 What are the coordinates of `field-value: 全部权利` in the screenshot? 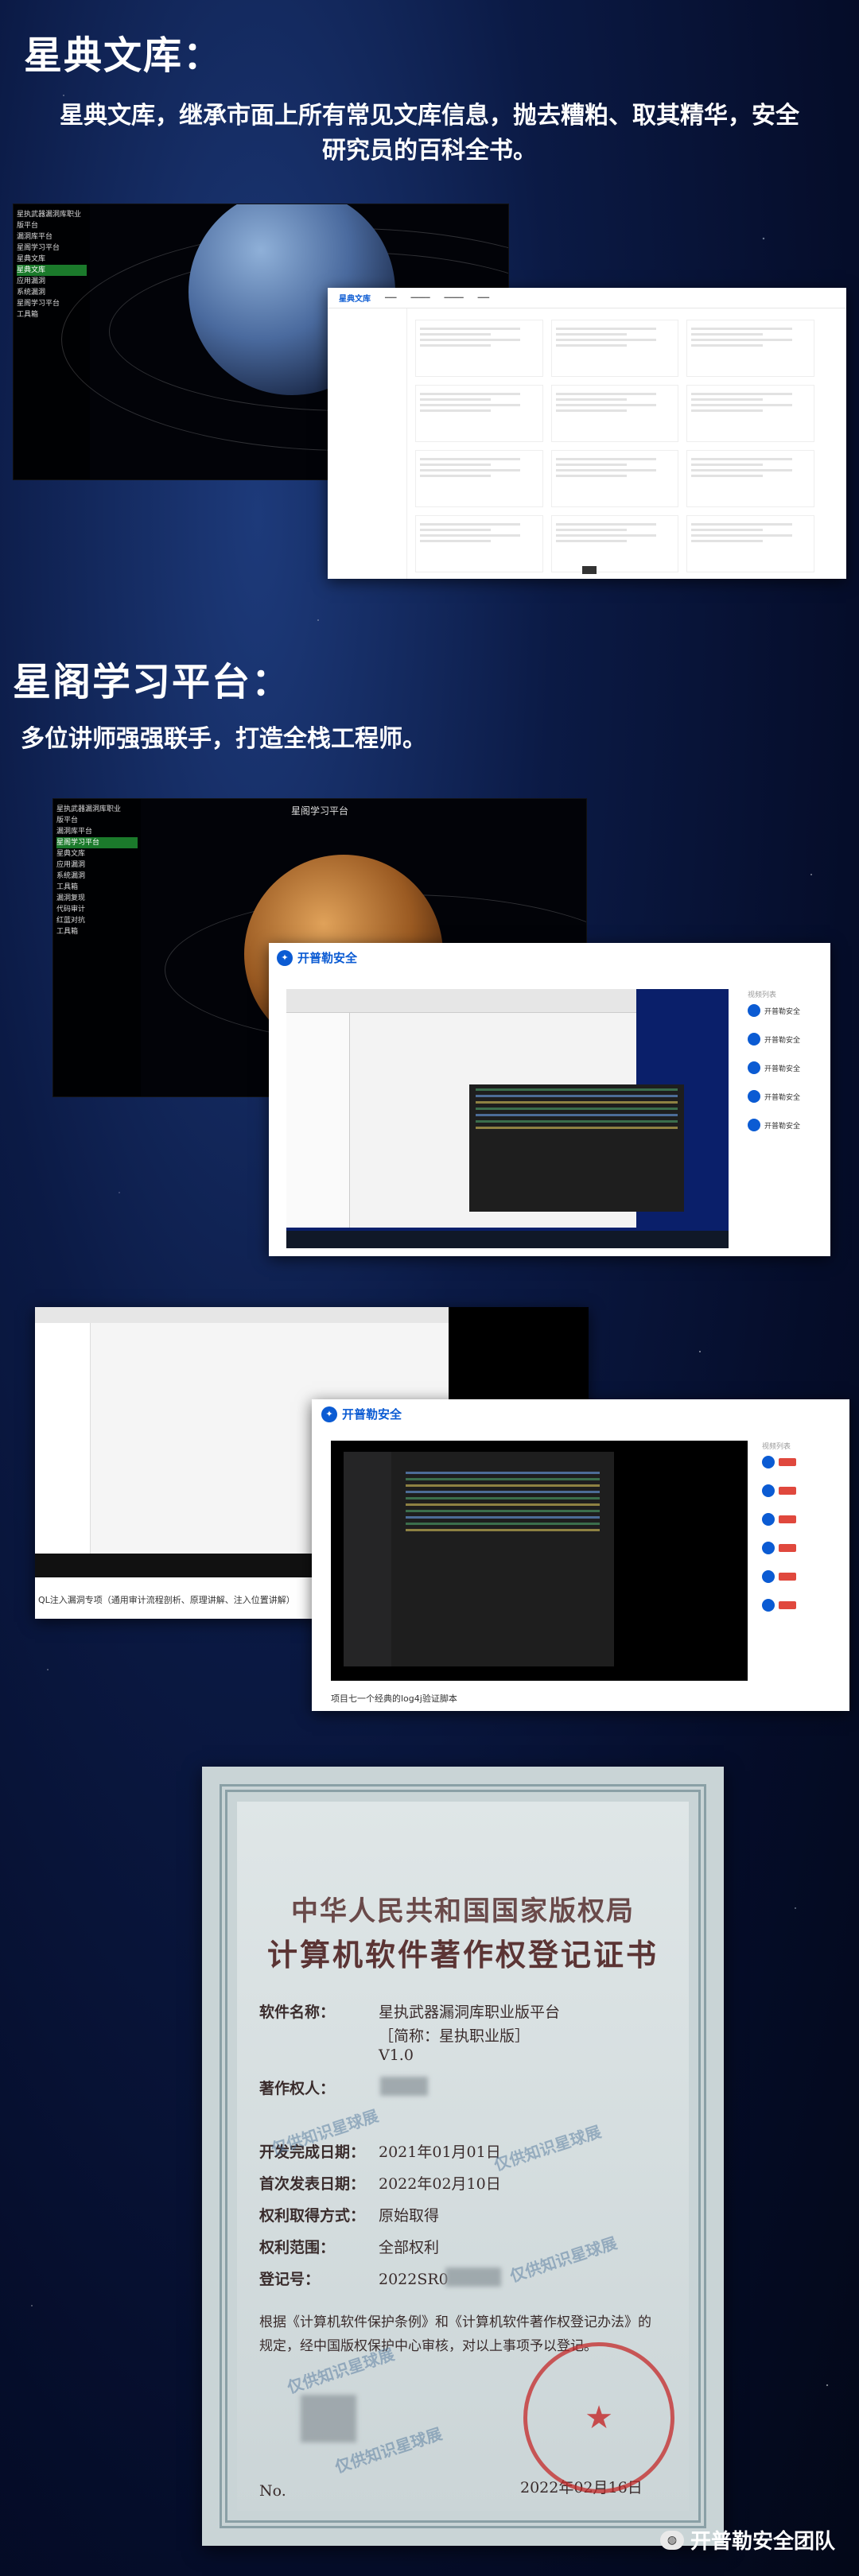 It's located at (409, 2248).